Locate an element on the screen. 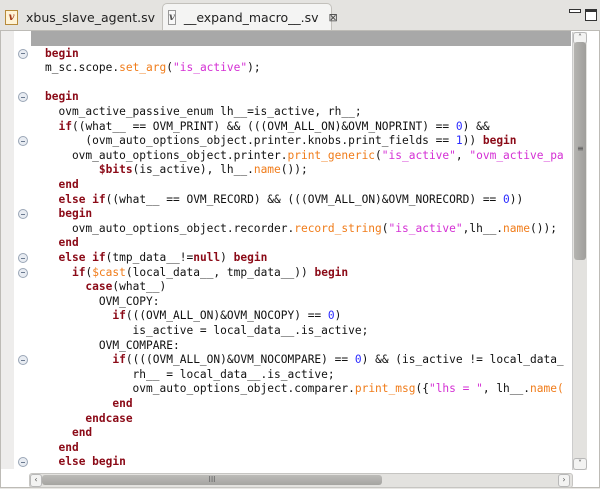 Image resolution: width=600 pixels, height=489 pixels. method-name: print_generic is located at coordinates (331, 155).